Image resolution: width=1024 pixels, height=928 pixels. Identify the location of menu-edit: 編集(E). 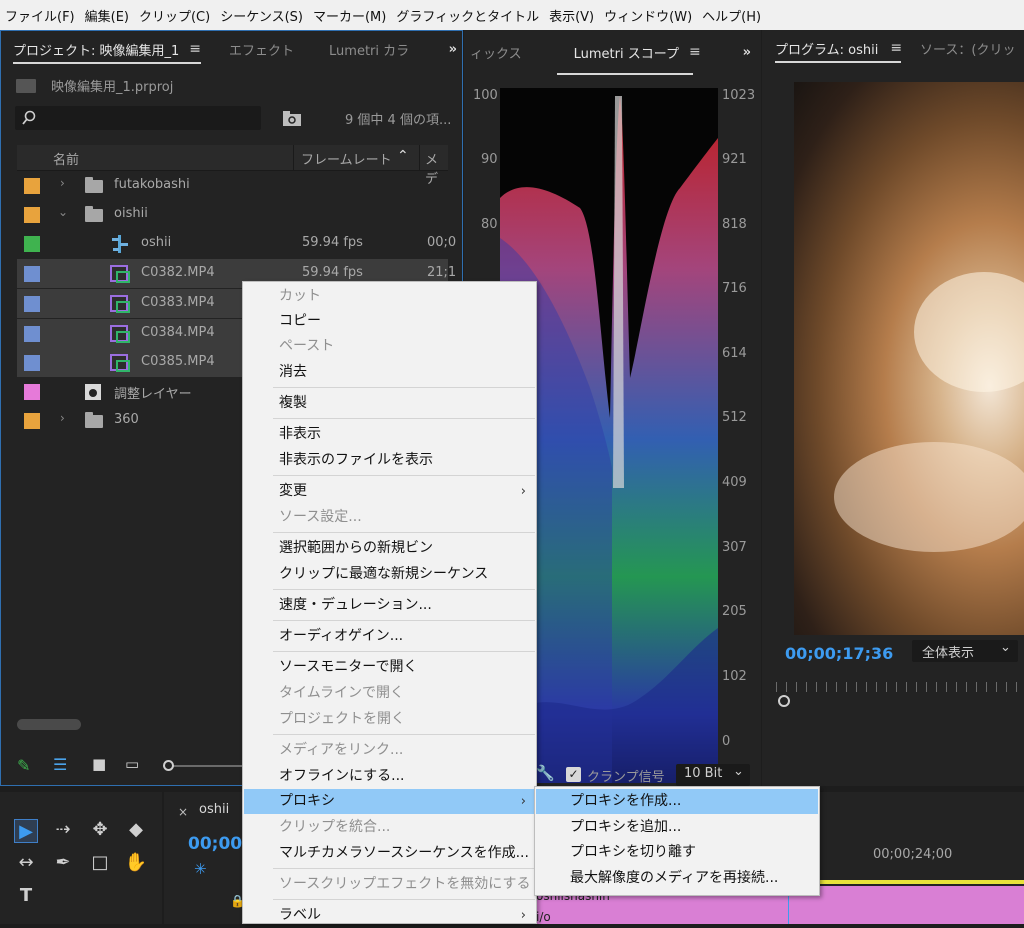
(107, 15).